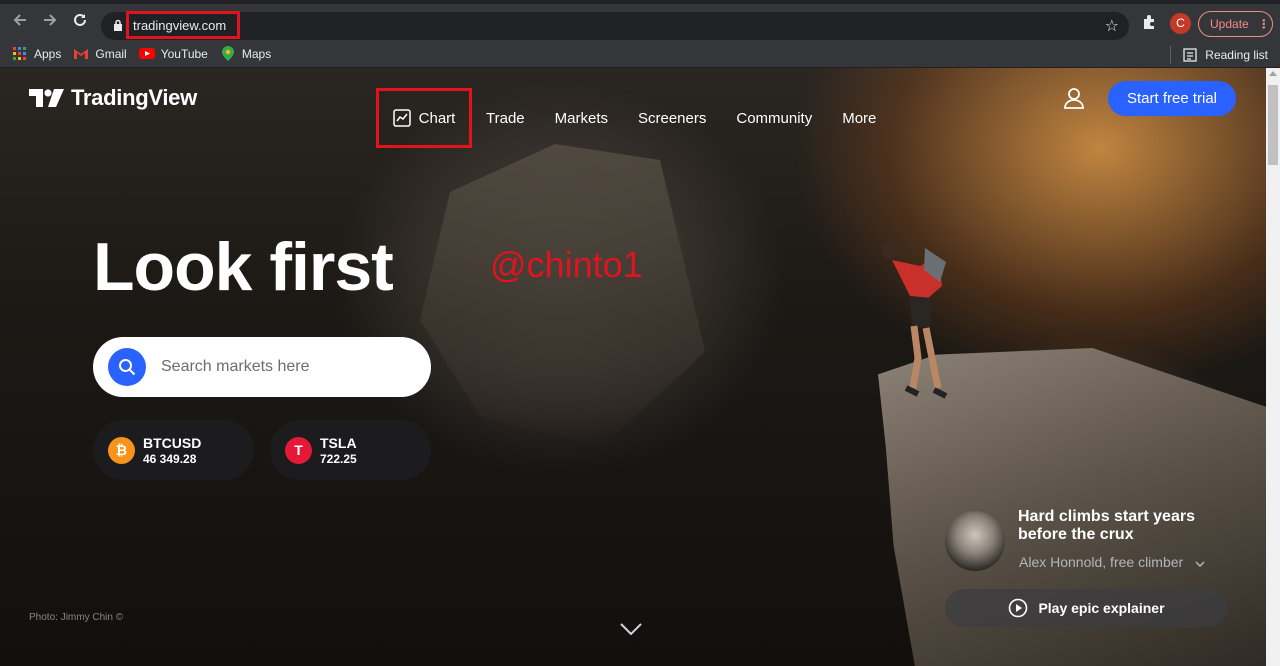 This screenshot has width=1280, height=666. Describe the element at coordinates (1273, 125) in the screenshot. I see `scrollbar-thumb` at that location.